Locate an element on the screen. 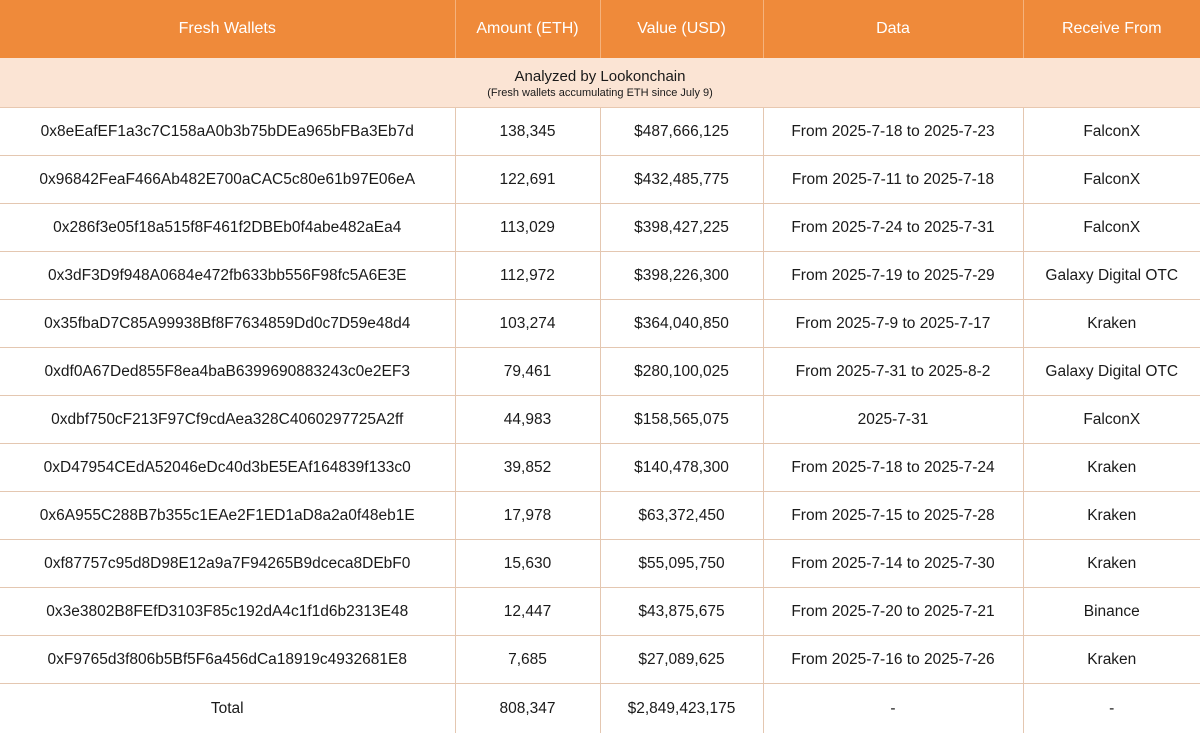  value-usd-cell: $27,089,625 is located at coordinates (682, 659).